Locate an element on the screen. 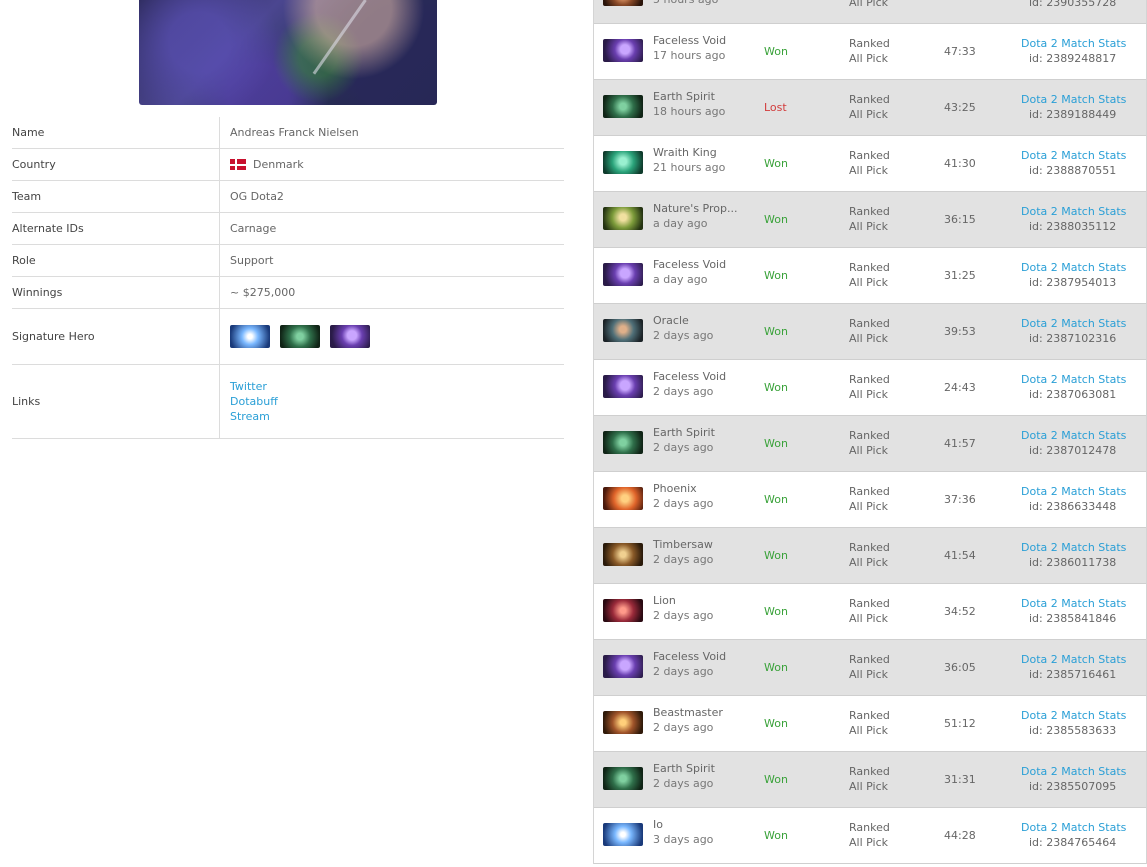  info-value: Carnage is located at coordinates (253, 228).